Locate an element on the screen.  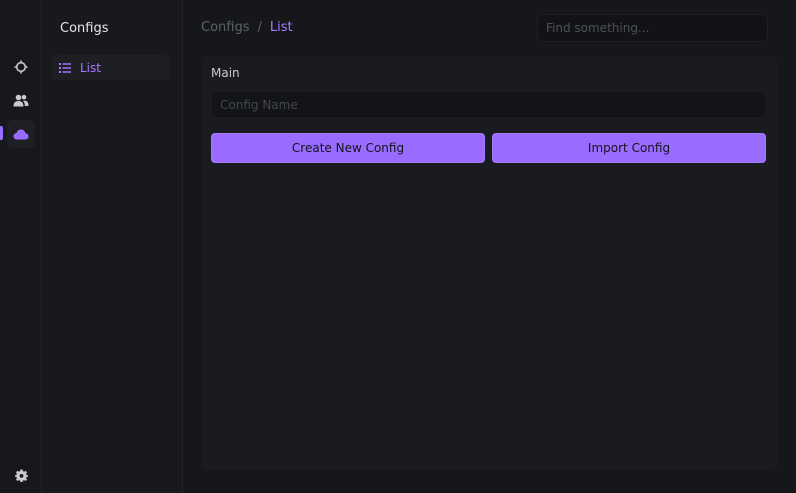
create-config-button: Create New Config is located at coordinates (348, 148).